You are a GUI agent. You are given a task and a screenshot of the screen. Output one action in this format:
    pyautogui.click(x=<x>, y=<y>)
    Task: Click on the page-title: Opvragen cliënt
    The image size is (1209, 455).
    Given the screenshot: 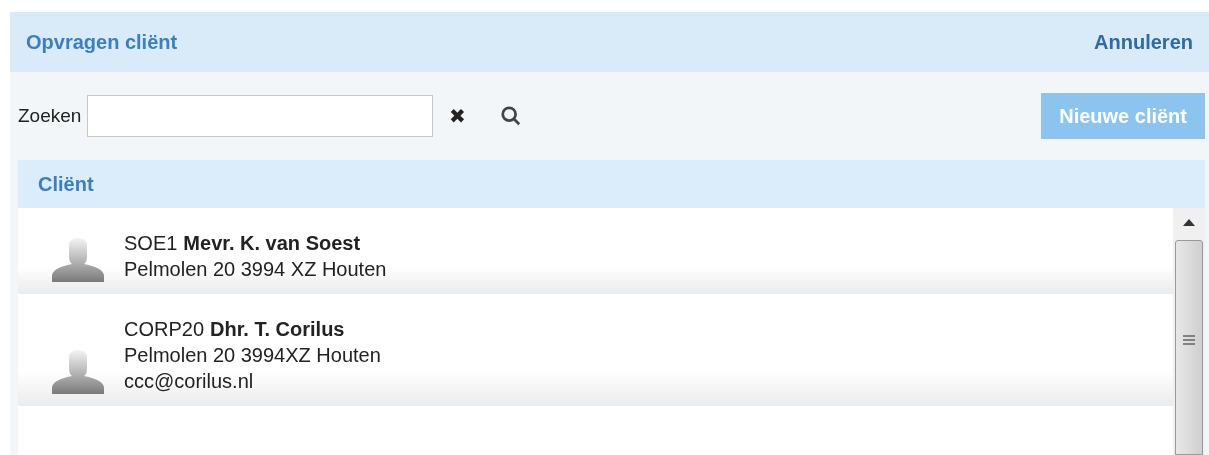 What is the action you would take?
    pyautogui.click(x=102, y=42)
    